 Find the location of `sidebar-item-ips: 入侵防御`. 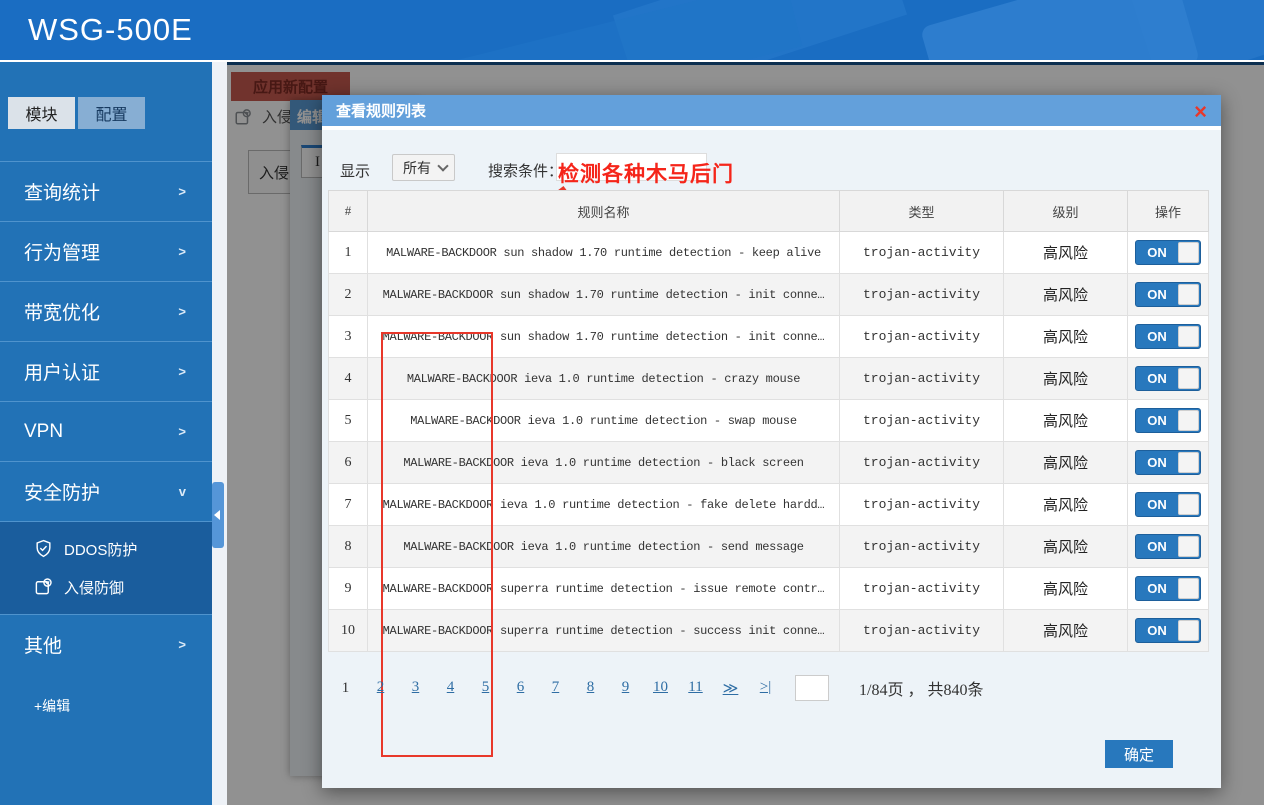

sidebar-item-ips: 入侵防御 is located at coordinates (106, 587).